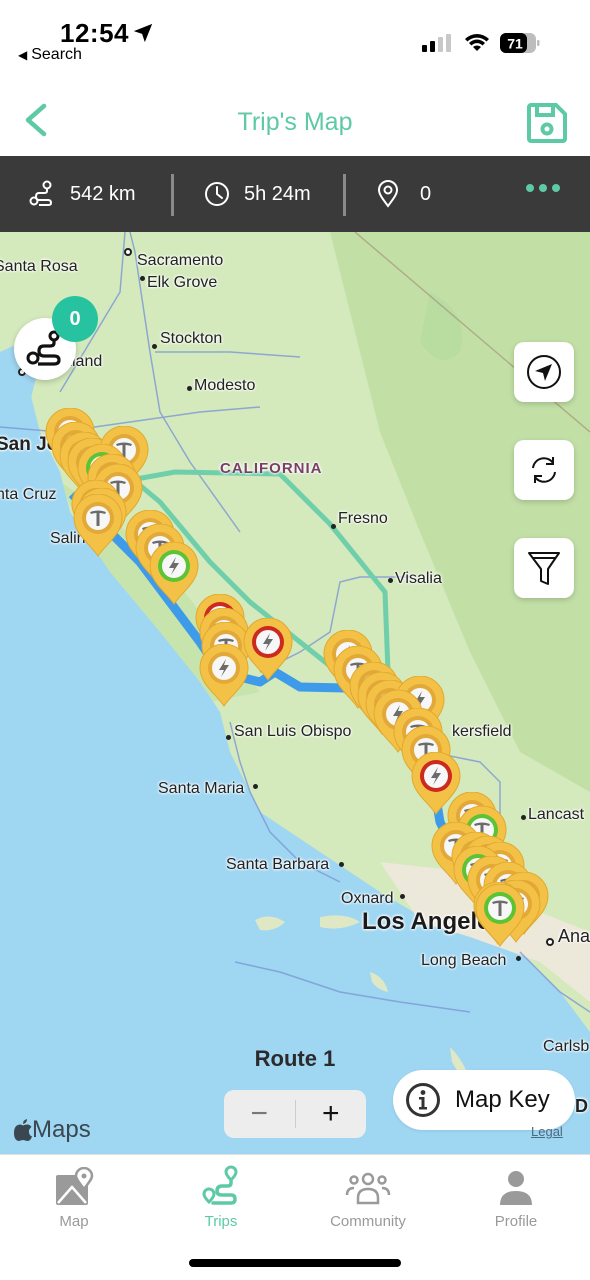 This screenshot has width=590, height=1280. I want to click on duration-value: 5h 24m, so click(277, 193).